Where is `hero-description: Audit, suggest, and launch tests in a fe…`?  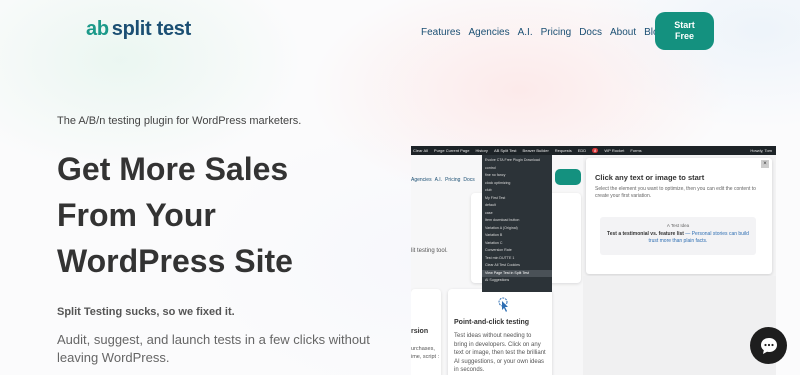 hero-description: Audit, suggest, and launch tests in a fe… is located at coordinates (213, 348).